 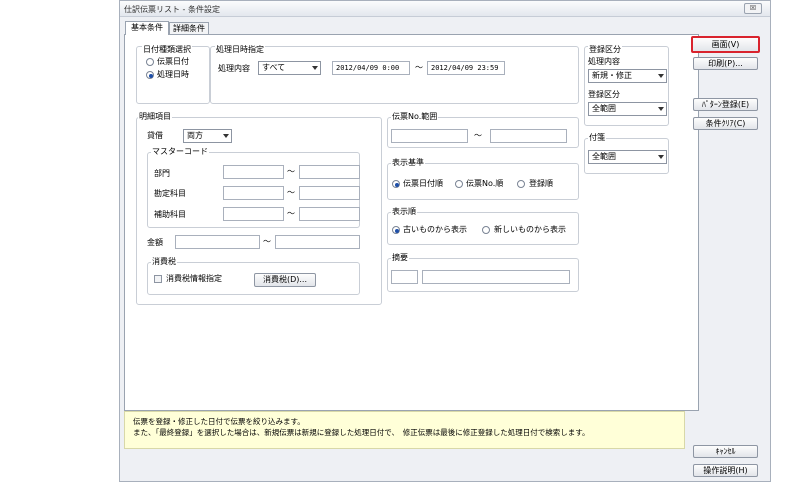 What do you see at coordinates (528, 136) in the screenshot?
I see `voucher-to-input` at bounding box center [528, 136].